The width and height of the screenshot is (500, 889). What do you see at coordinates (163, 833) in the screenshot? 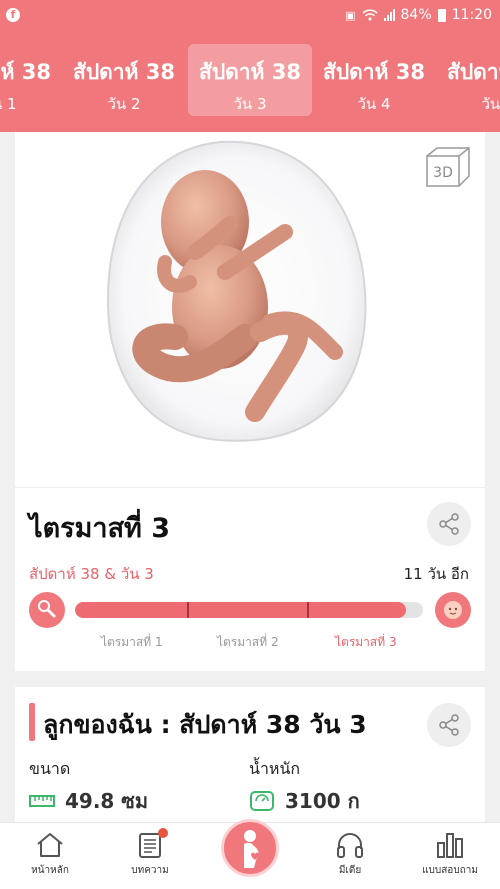
I see `notification-dot` at bounding box center [163, 833].